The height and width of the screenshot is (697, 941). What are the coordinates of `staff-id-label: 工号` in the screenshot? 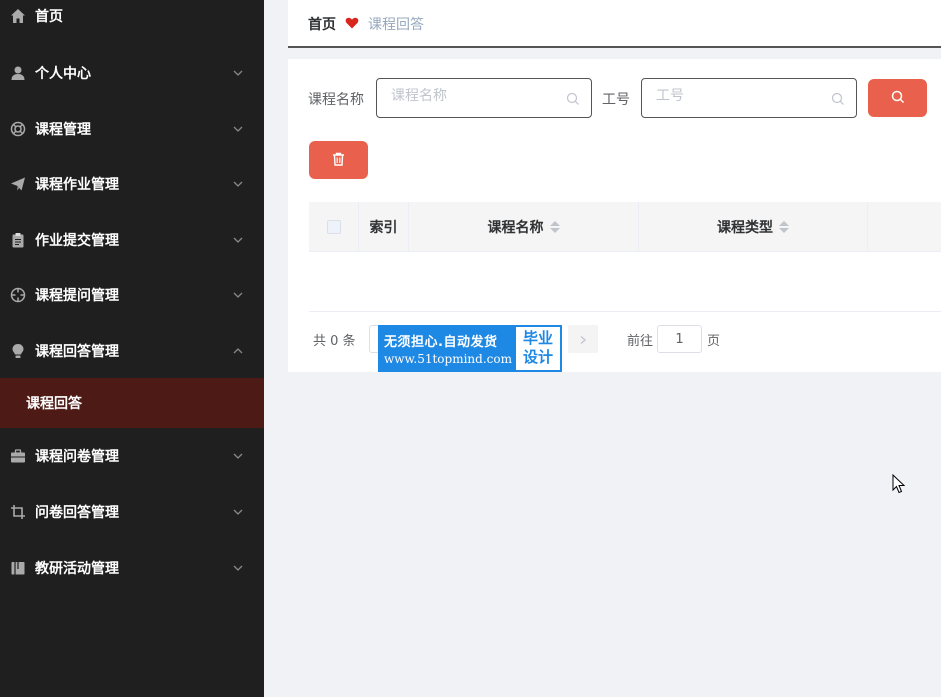 It's located at (616, 100).